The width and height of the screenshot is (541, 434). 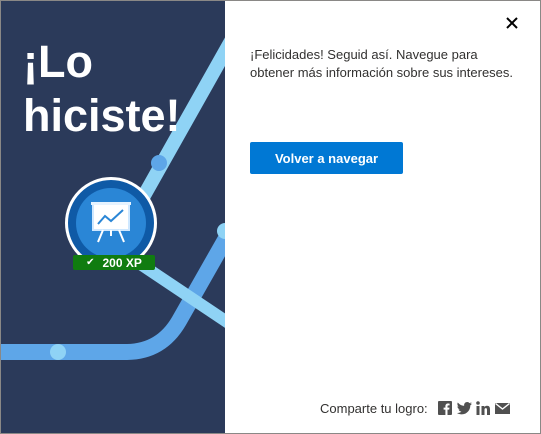 I want to click on twitter-icon, so click(x=464, y=408).